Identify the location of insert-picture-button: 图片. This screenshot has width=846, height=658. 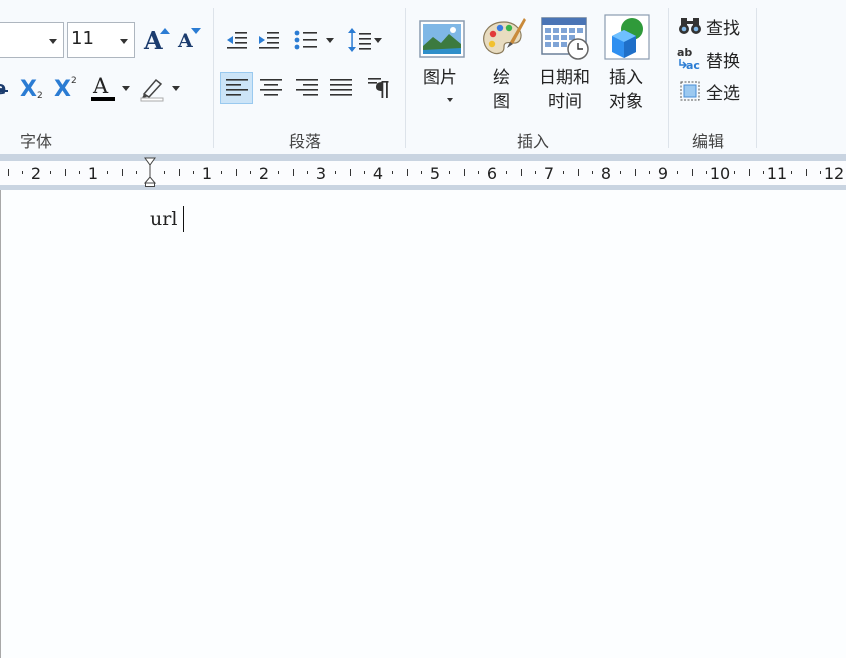
(442, 62).